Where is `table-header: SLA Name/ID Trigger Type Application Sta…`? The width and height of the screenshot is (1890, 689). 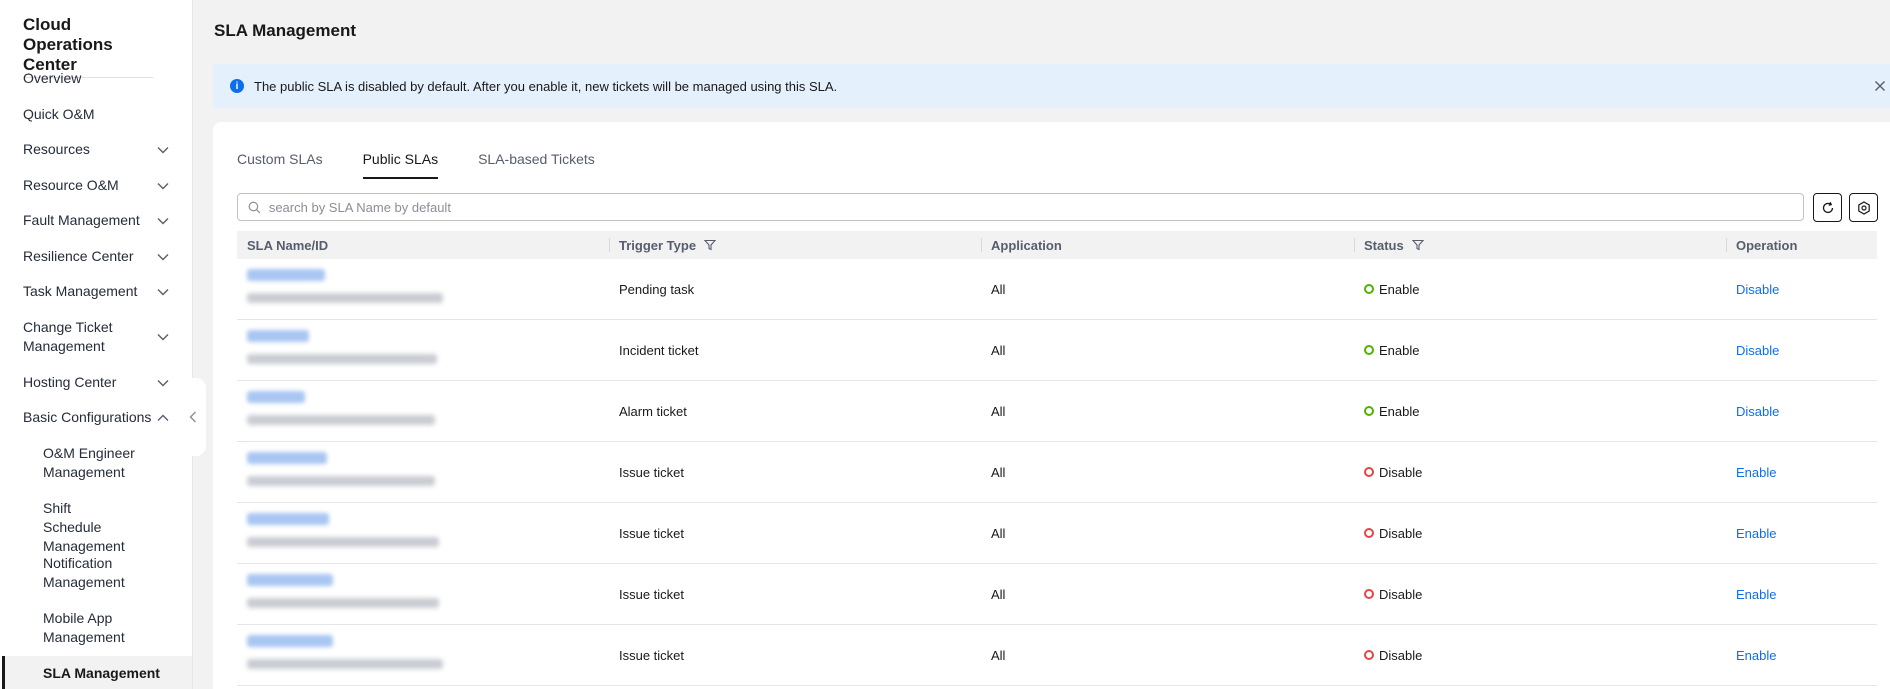
table-header: SLA Name/ID Trigger Type Application Sta… is located at coordinates (1057, 245).